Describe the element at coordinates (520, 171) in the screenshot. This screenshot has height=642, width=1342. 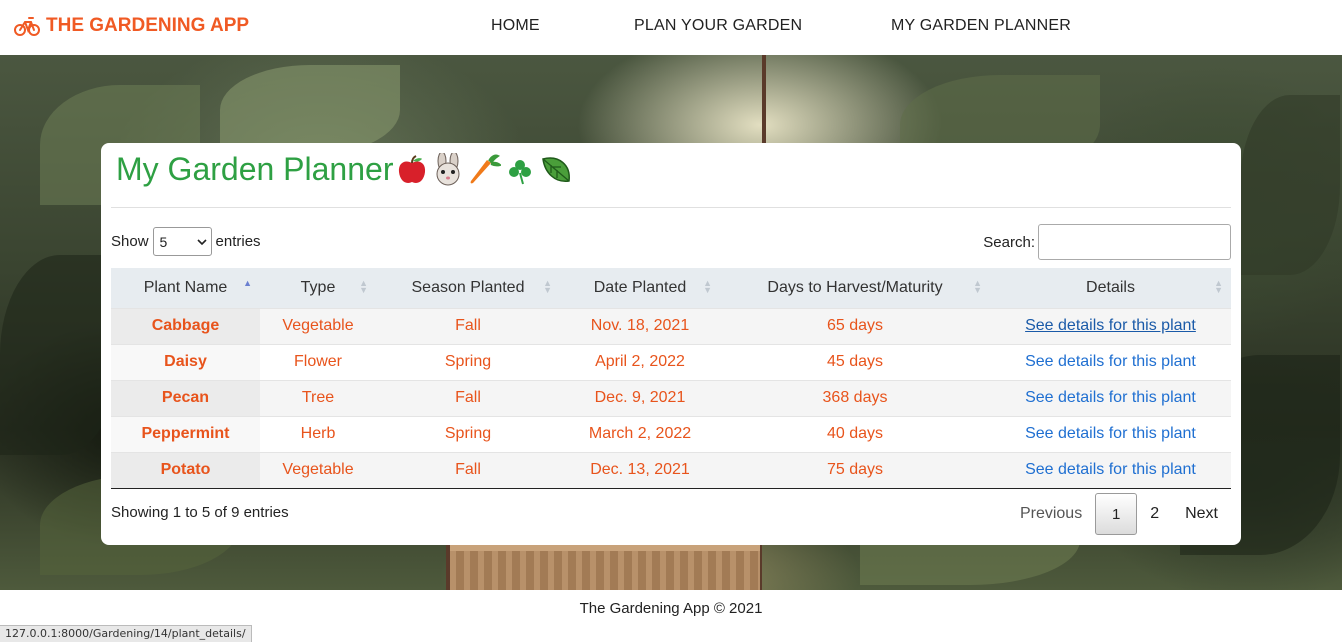
I see `shamrock-icon` at that location.